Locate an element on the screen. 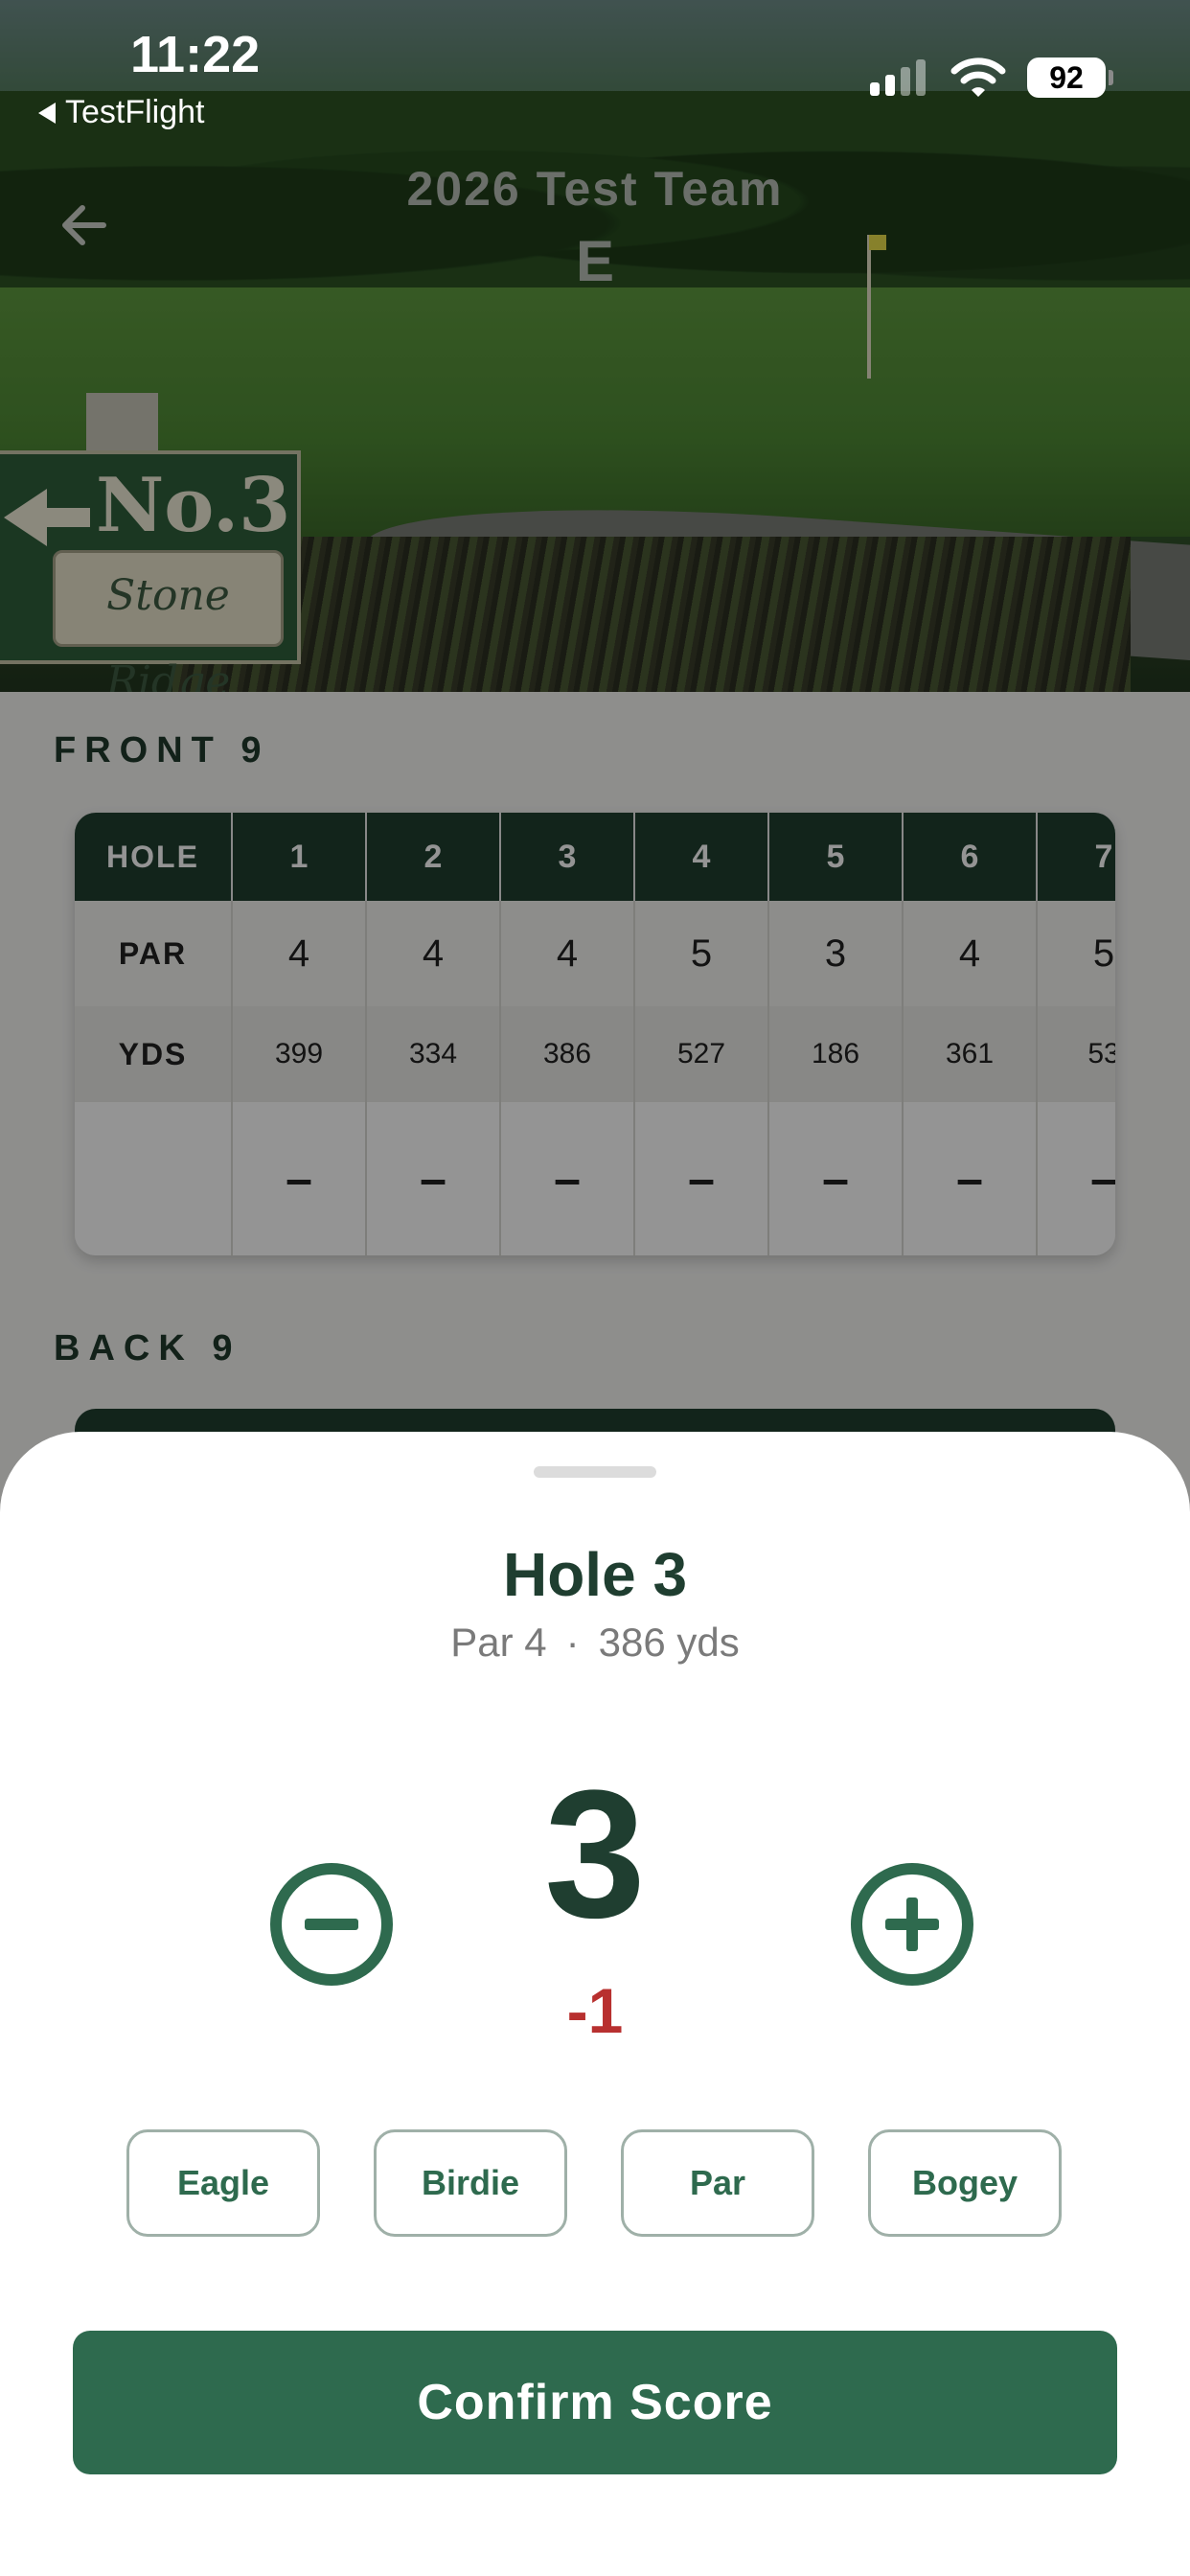  score-to-par: -1 is located at coordinates (595, 2011).